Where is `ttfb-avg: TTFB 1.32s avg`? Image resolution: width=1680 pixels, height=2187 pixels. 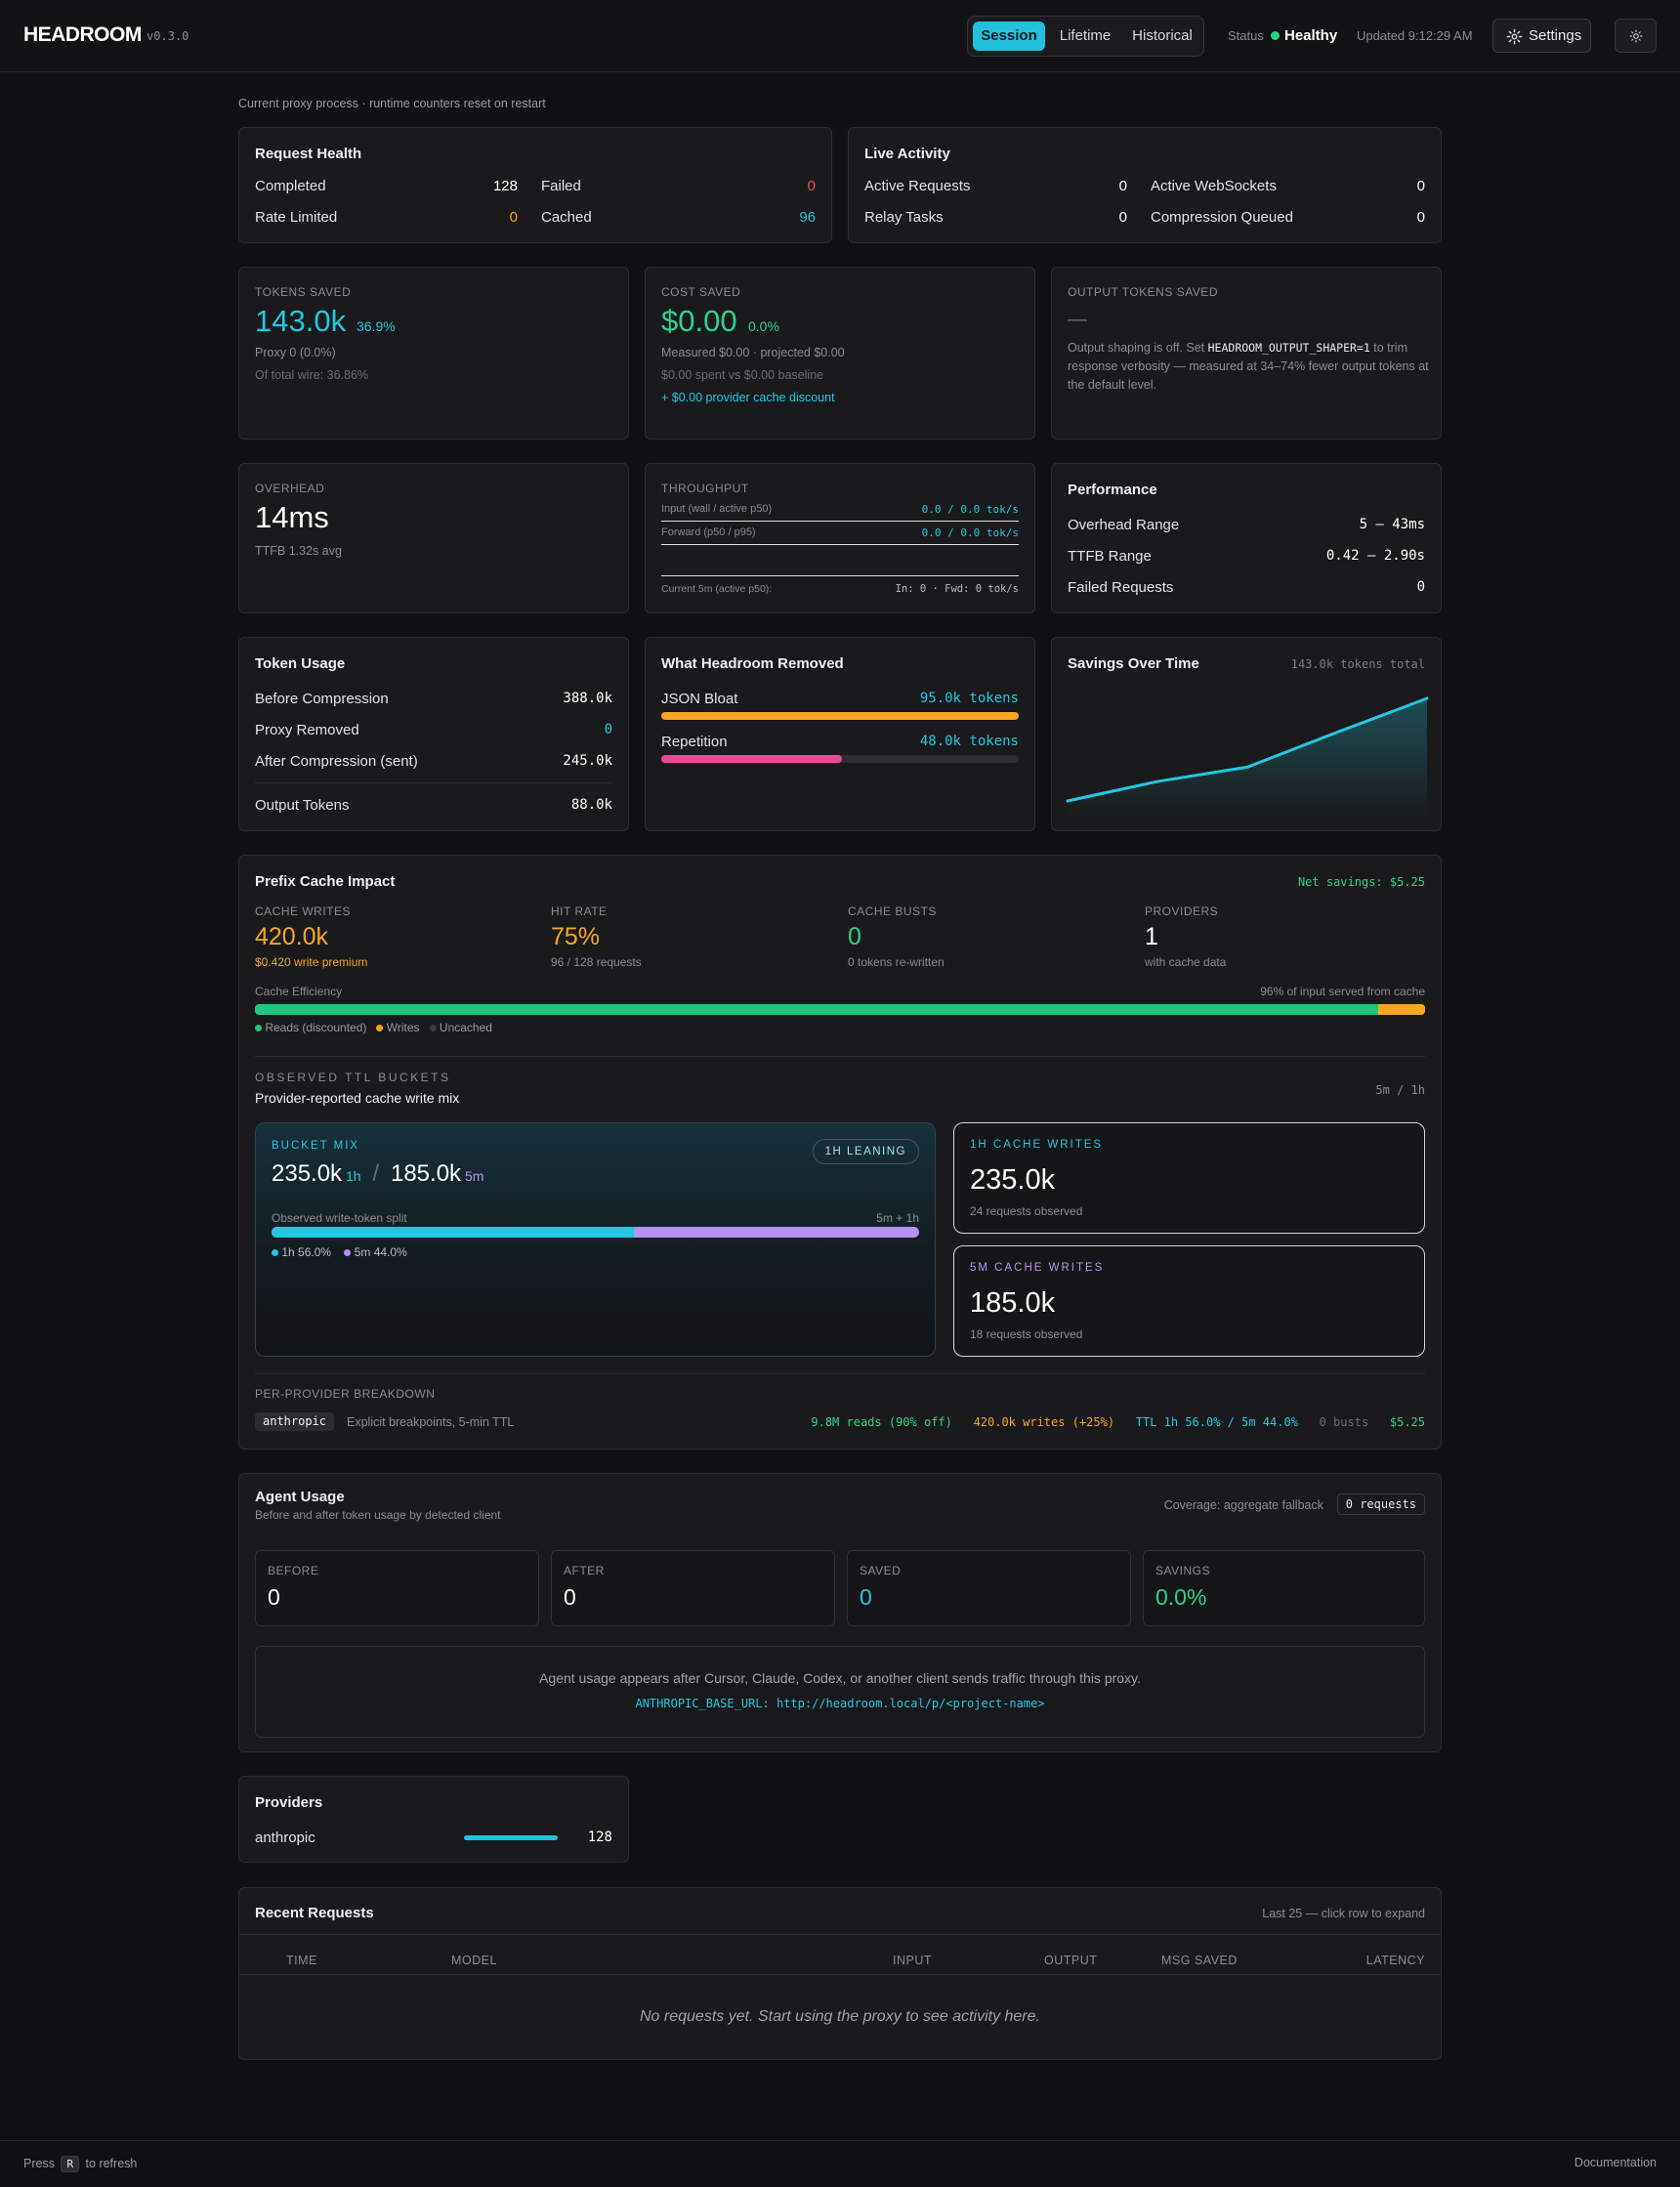 ttfb-avg: TTFB 1.32s avg is located at coordinates (298, 551).